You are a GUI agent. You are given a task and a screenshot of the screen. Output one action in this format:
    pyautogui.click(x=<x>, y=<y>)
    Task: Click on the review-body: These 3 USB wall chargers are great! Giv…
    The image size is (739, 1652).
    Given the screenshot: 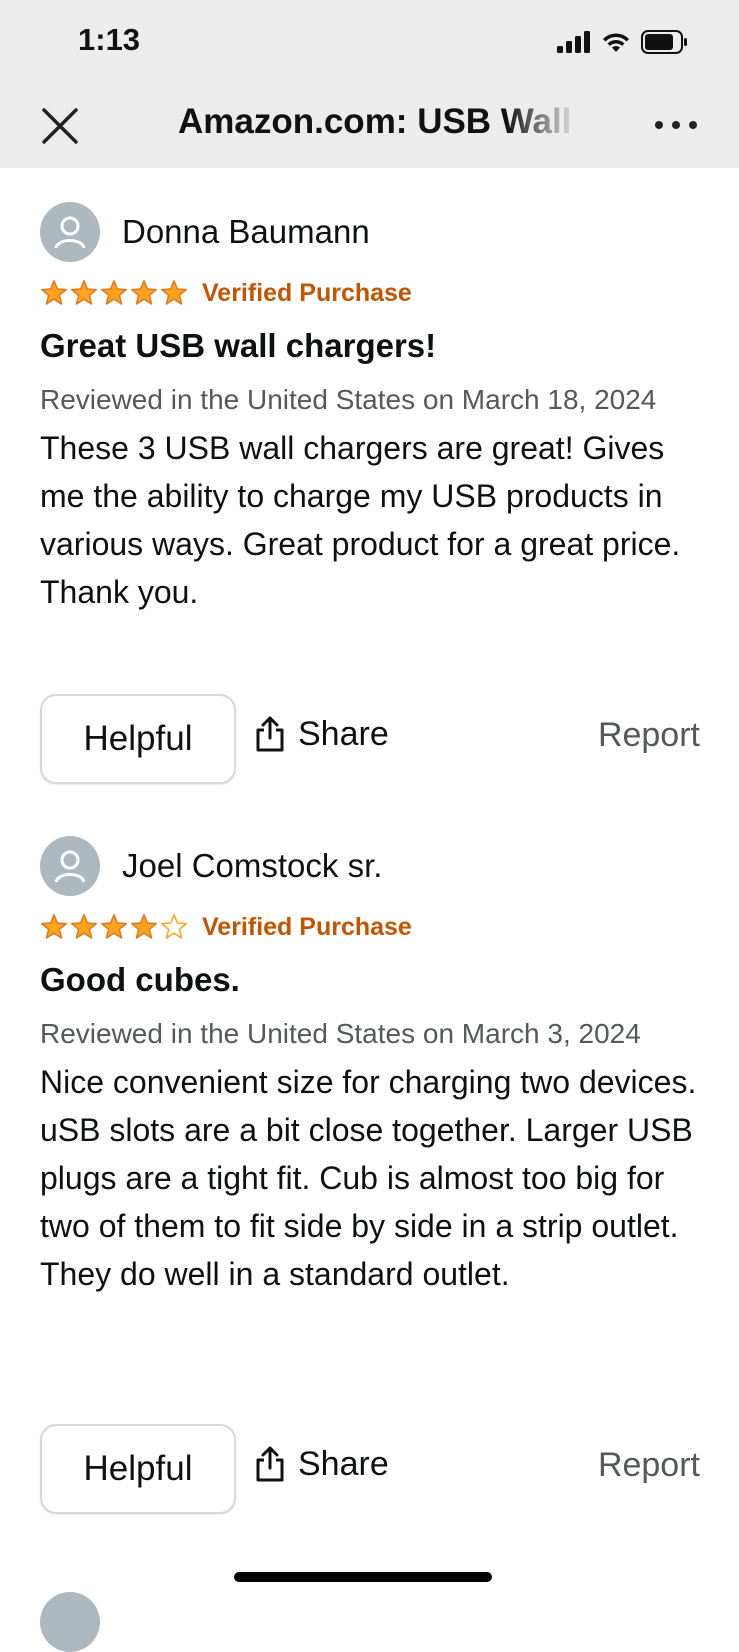 What is the action you would take?
    pyautogui.click(x=360, y=520)
    